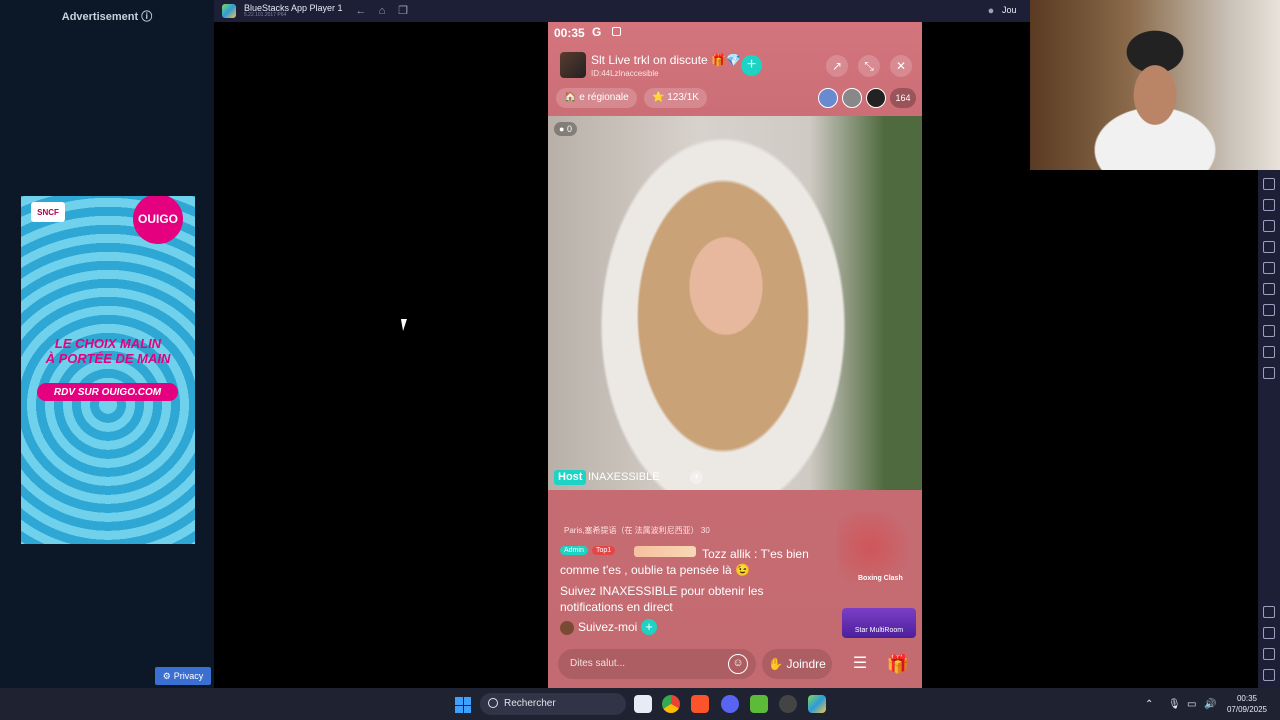  What do you see at coordinates (405, 325) in the screenshot?
I see `mouse-cursor` at bounding box center [405, 325].